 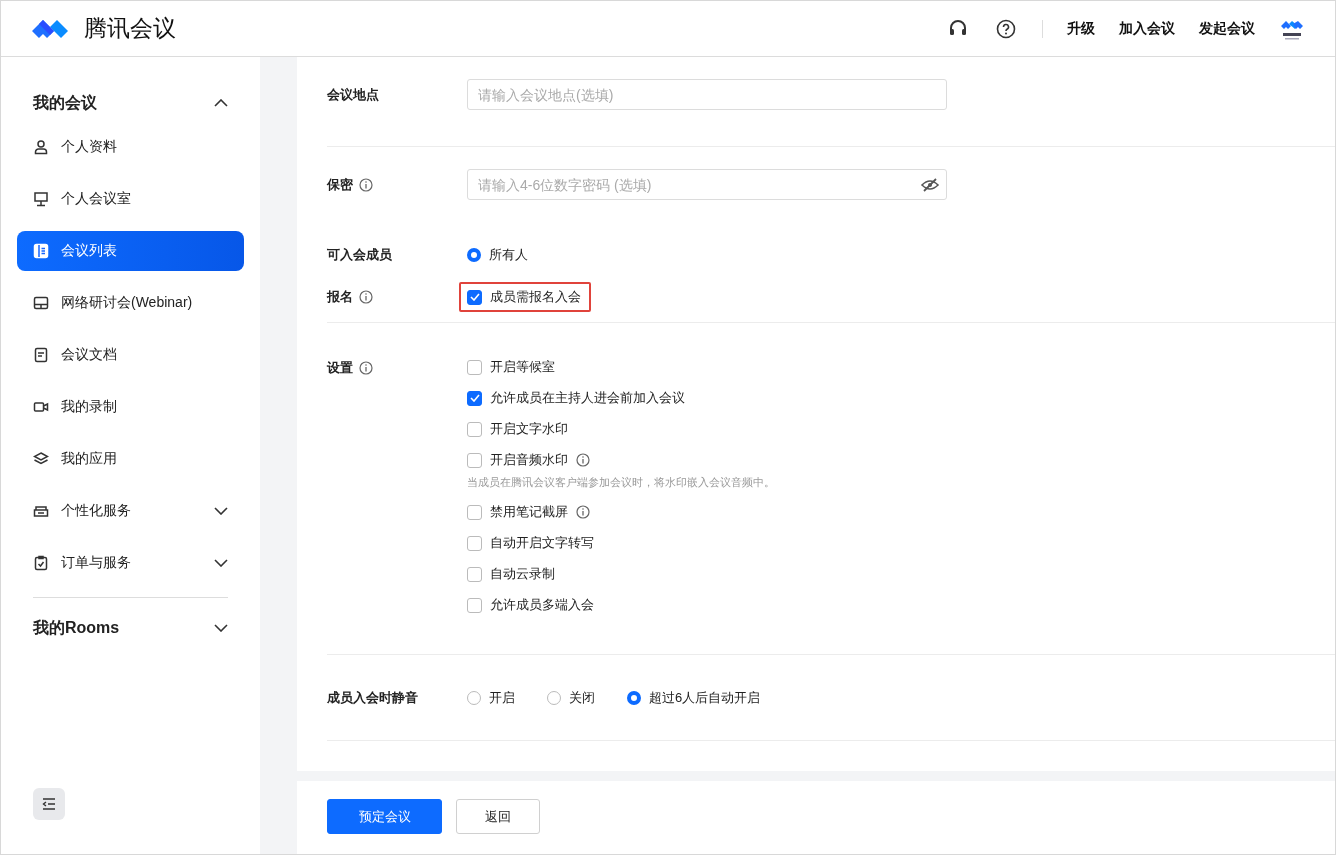 What do you see at coordinates (542, 543) in the screenshot?
I see `option-label: 自动开启文字转写` at bounding box center [542, 543].